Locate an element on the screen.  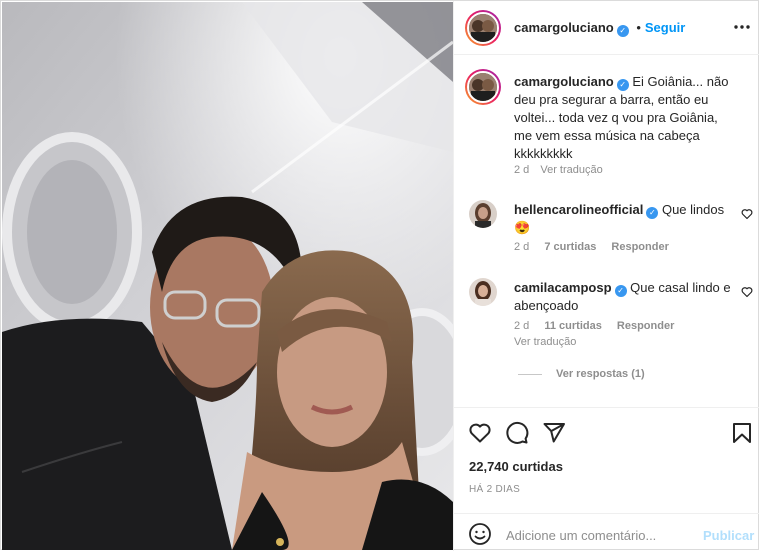
view-replies-button: Ver respostas (1) is located at coordinates (581, 374).